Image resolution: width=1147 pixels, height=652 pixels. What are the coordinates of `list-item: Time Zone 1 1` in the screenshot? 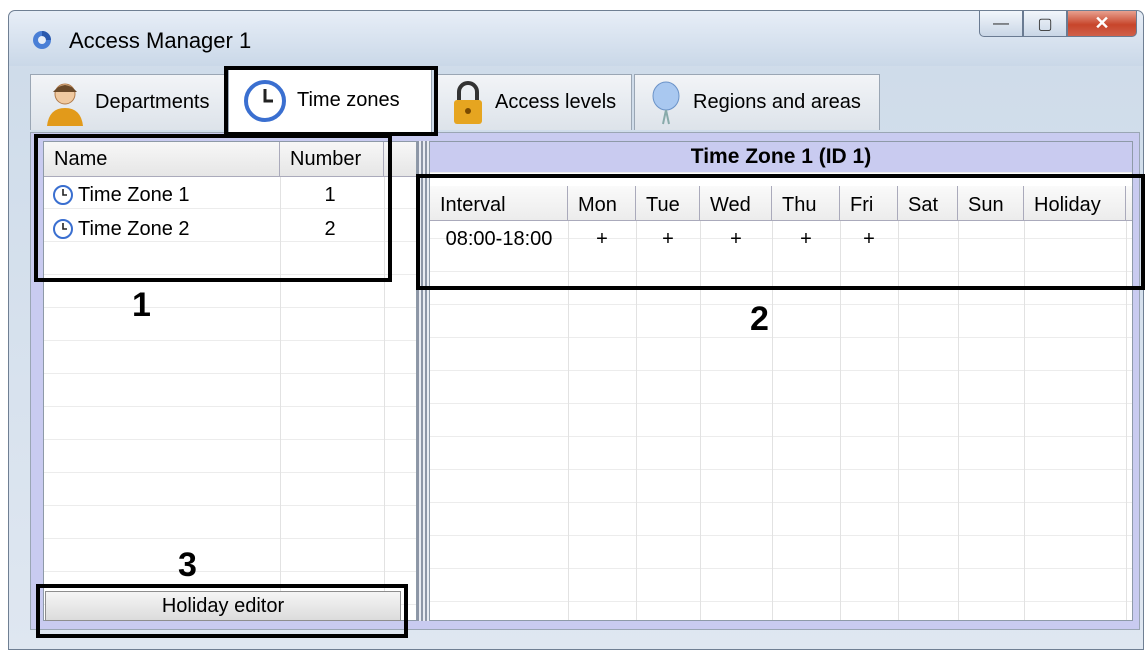 It's located at (230, 195).